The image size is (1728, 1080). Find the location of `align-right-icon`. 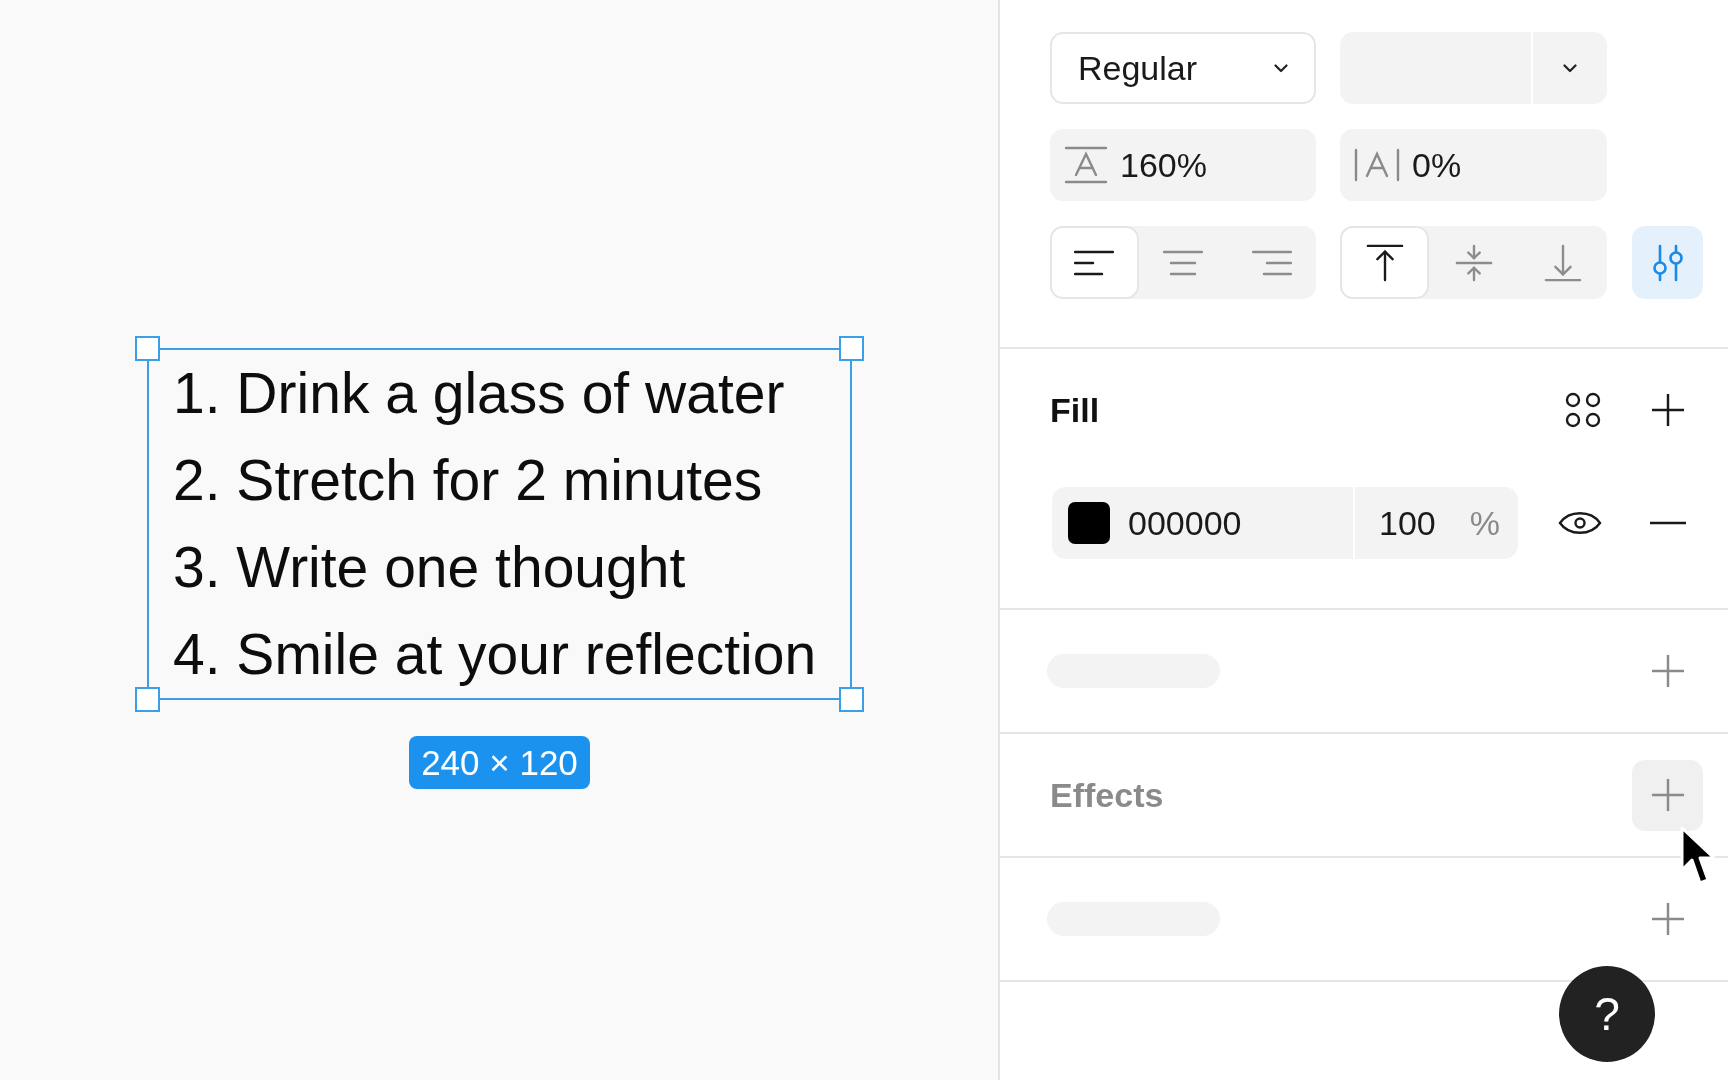

align-right-icon is located at coordinates (1271, 262).